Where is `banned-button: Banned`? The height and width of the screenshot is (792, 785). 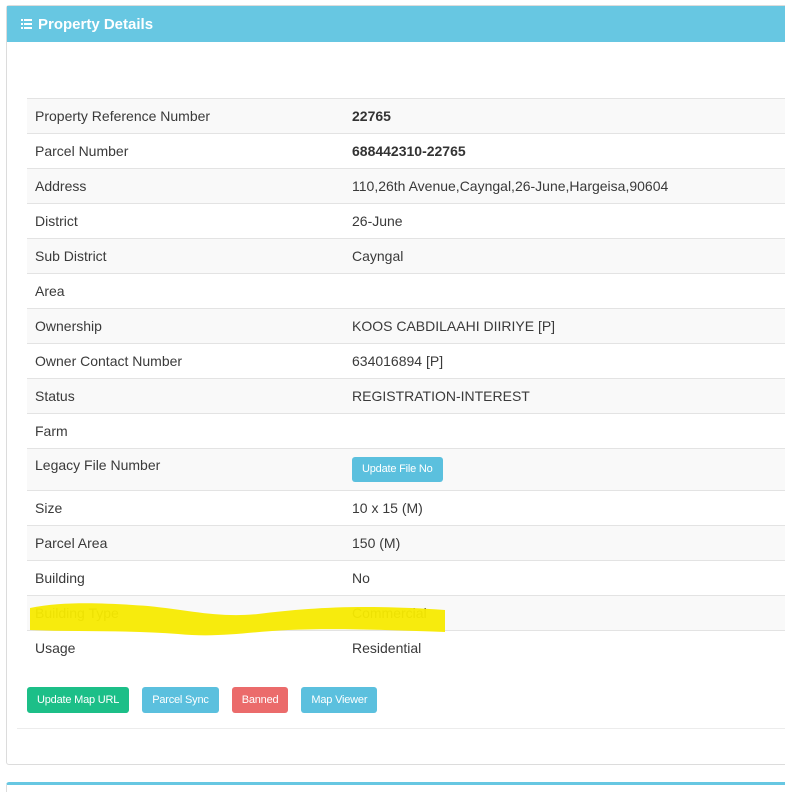
banned-button: Banned is located at coordinates (260, 700).